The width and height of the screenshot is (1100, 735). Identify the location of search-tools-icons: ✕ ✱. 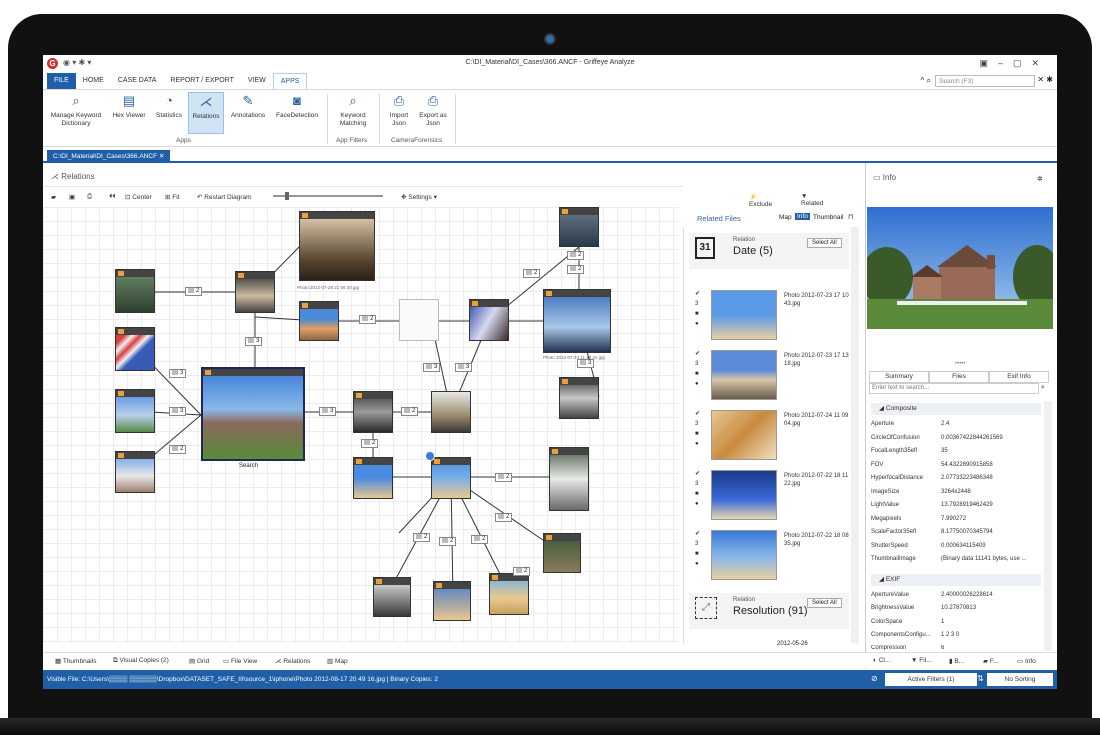
(1045, 79).